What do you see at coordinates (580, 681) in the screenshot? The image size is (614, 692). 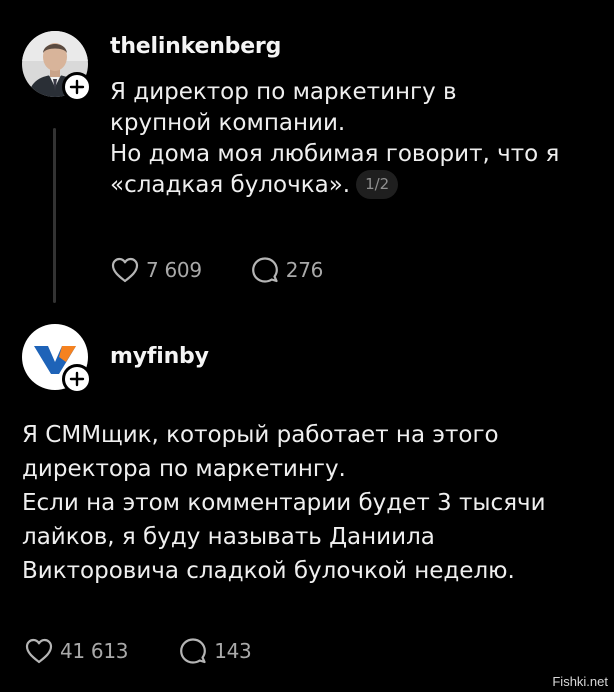 I see `watermark: Fishki.net` at bounding box center [580, 681].